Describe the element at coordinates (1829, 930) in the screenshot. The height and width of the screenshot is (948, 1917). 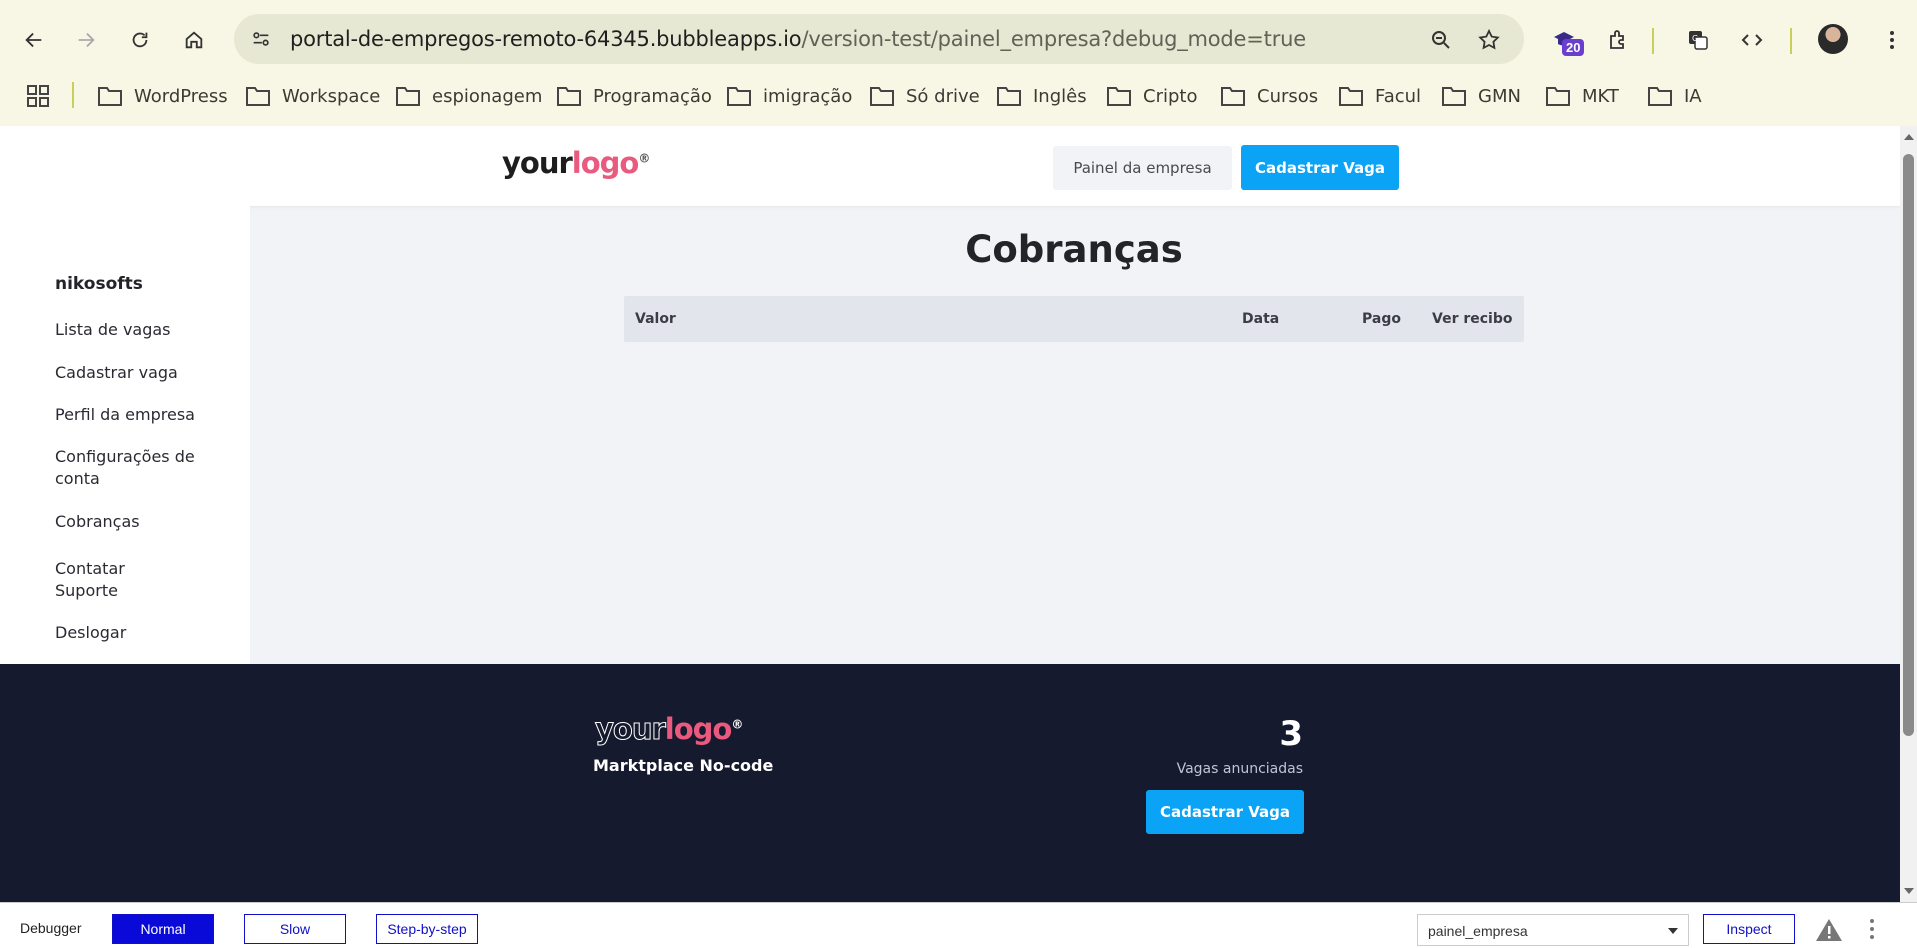
I see `warning-icon` at that location.